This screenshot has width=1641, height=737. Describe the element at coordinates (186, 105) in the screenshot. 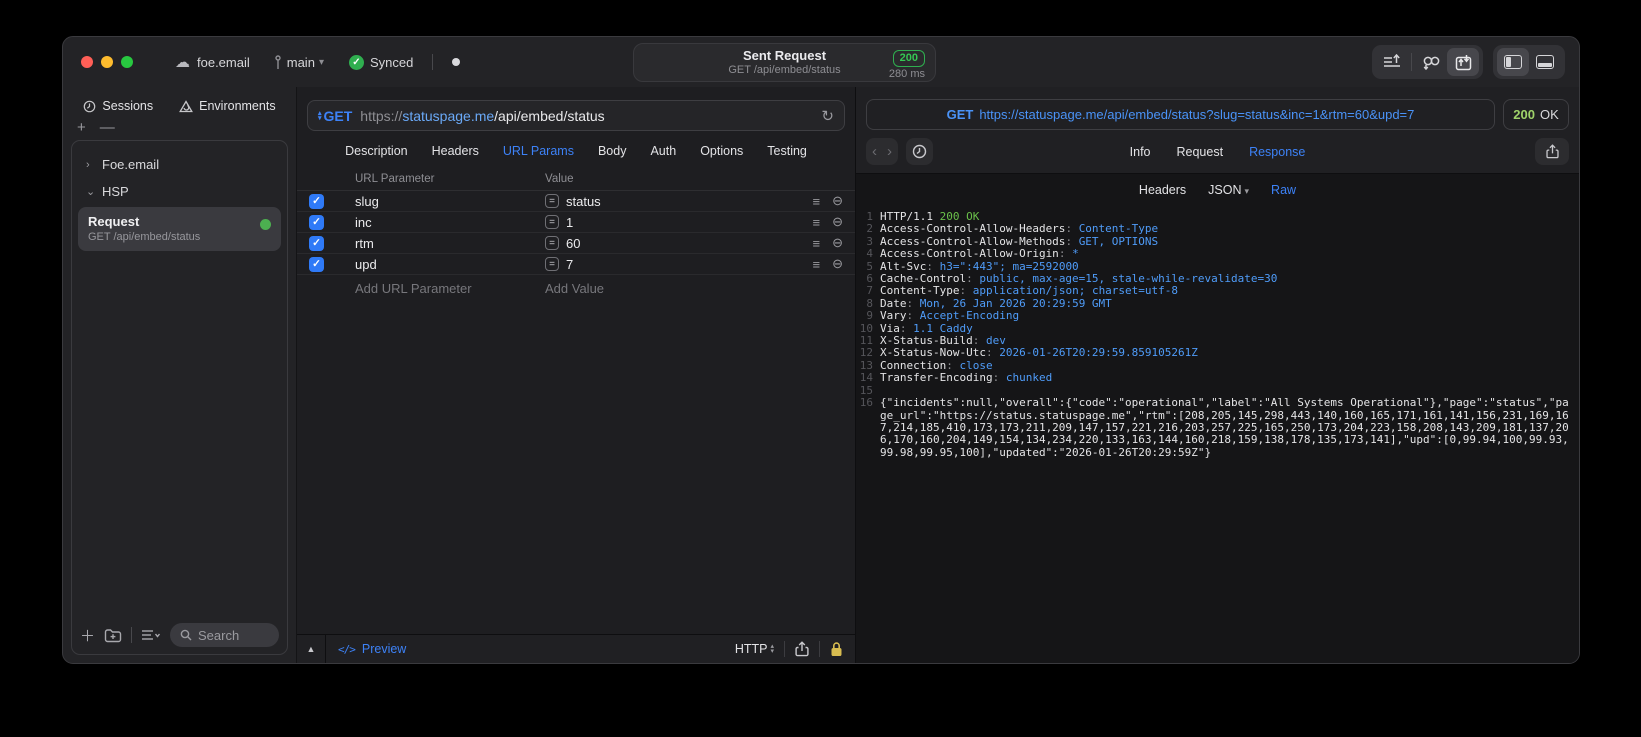

I see `environments-icon` at that location.